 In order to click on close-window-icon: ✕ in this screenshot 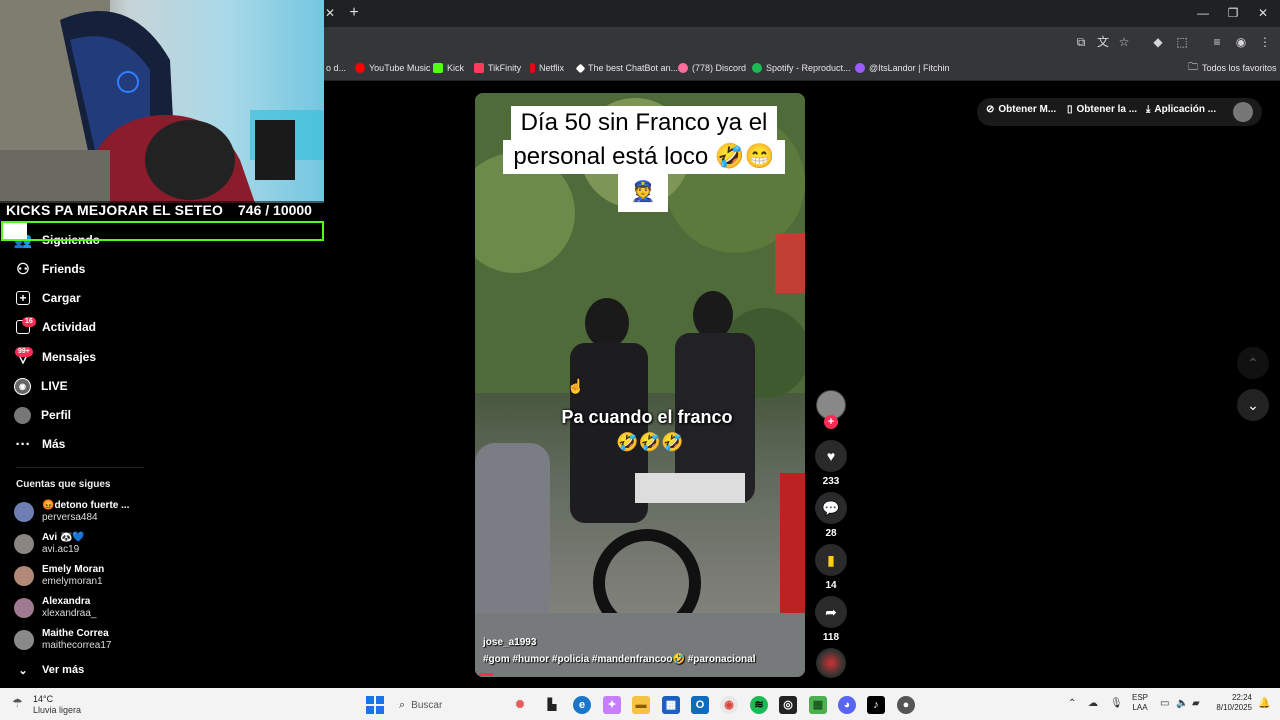, I will do `click(1263, 13)`.